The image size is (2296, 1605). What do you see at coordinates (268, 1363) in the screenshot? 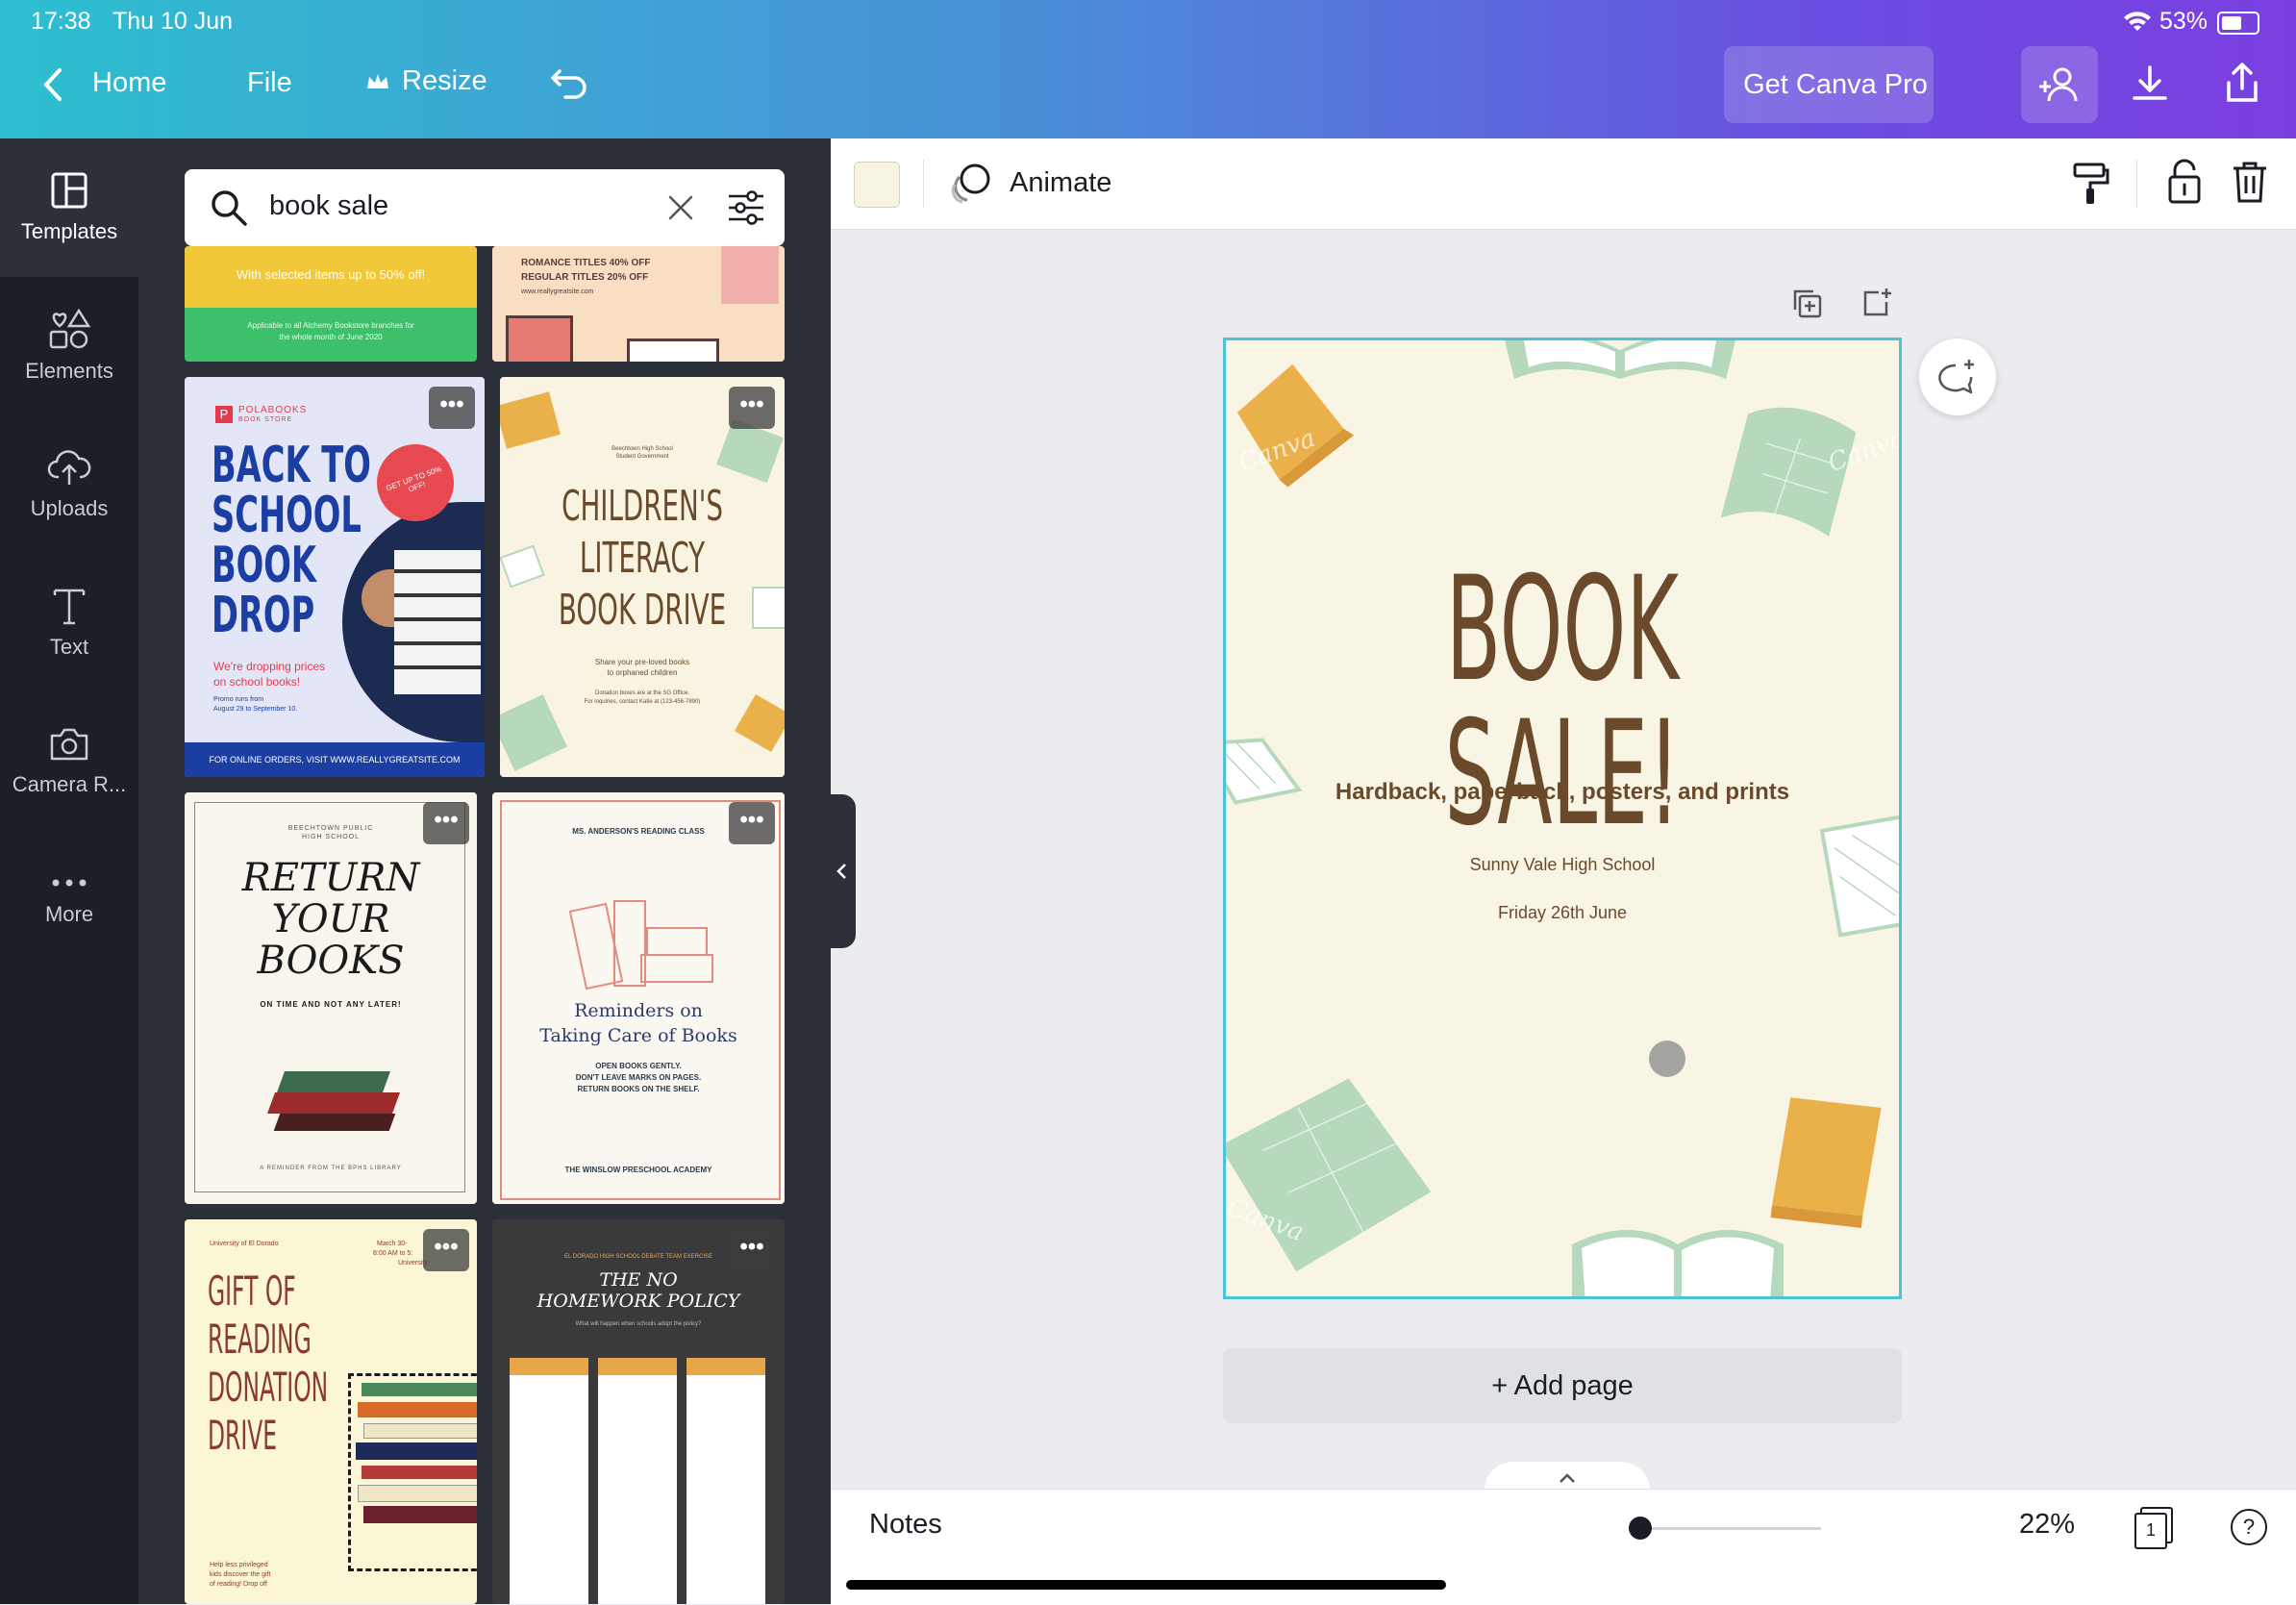
I see `template-title: GIFT OF READING DONATION DRIVE` at bounding box center [268, 1363].